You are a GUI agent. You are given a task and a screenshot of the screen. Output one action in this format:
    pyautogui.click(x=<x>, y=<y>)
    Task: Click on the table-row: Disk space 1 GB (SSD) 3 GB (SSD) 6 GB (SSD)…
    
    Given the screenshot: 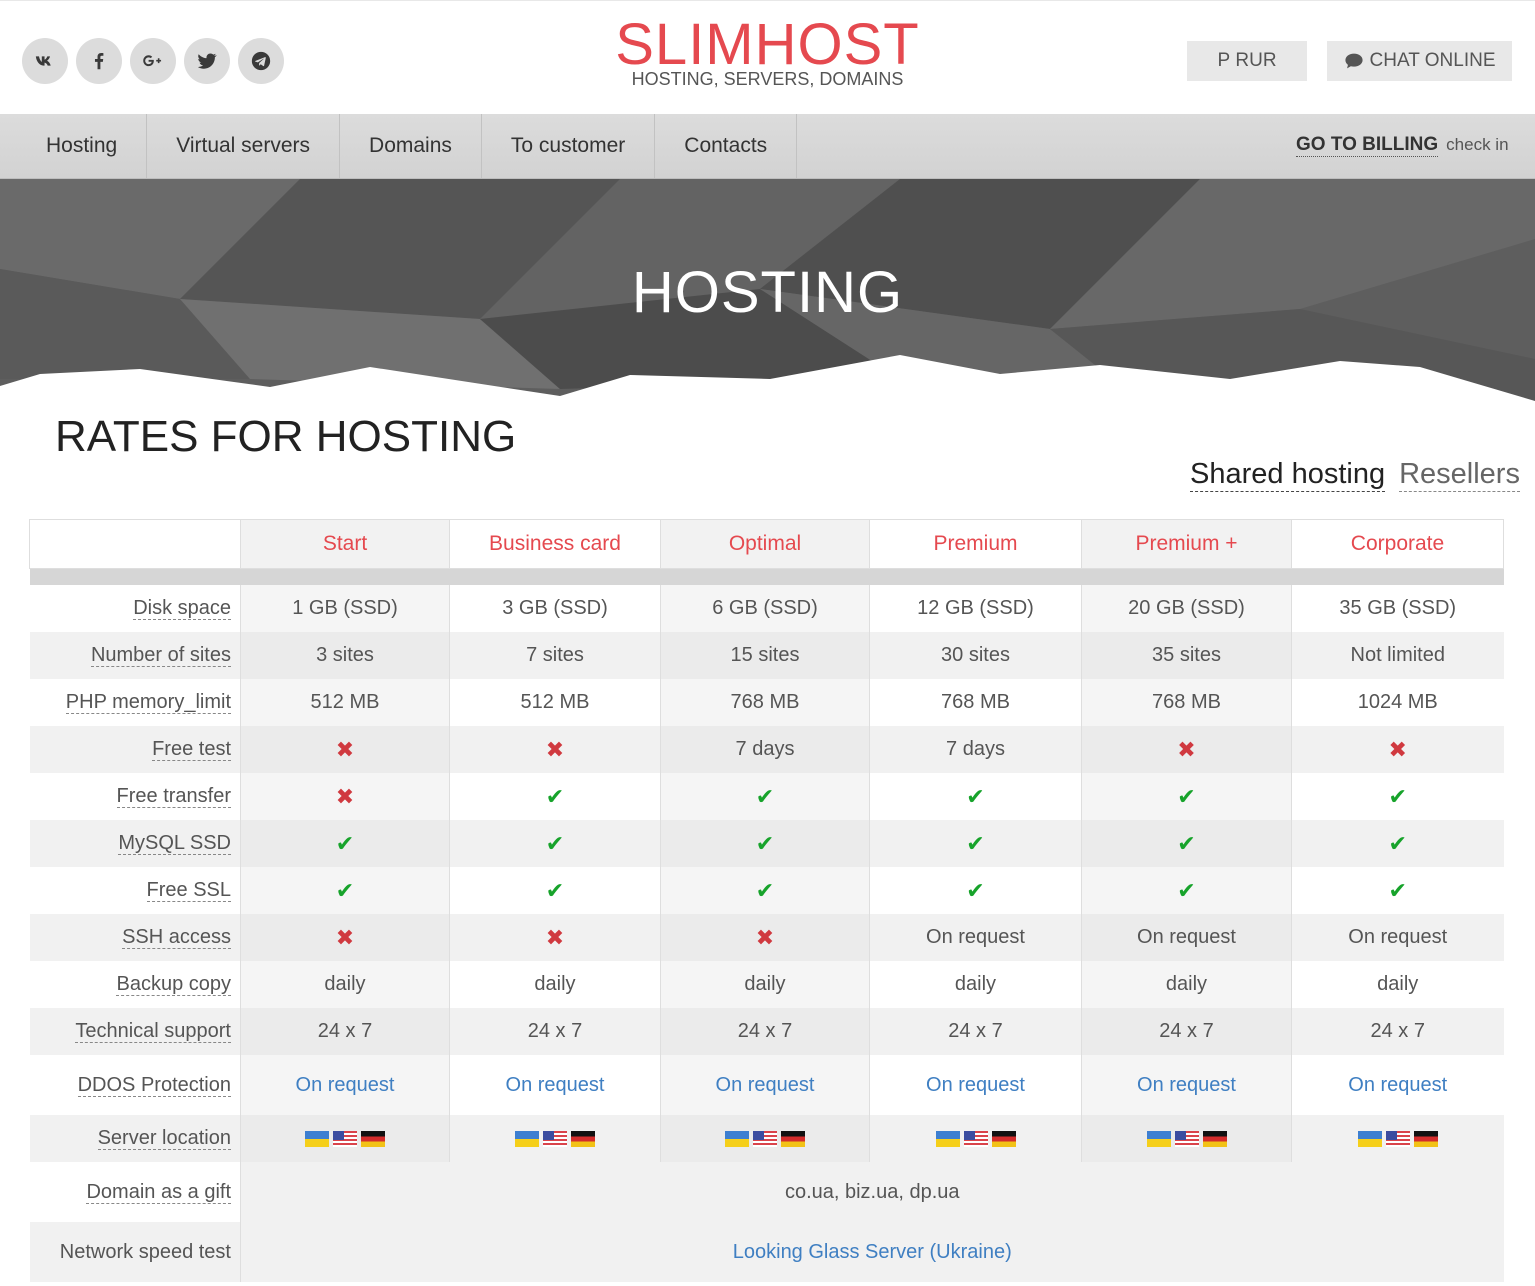 What is the action you would take?
    pyautogui.click(x=766, y=608)
    